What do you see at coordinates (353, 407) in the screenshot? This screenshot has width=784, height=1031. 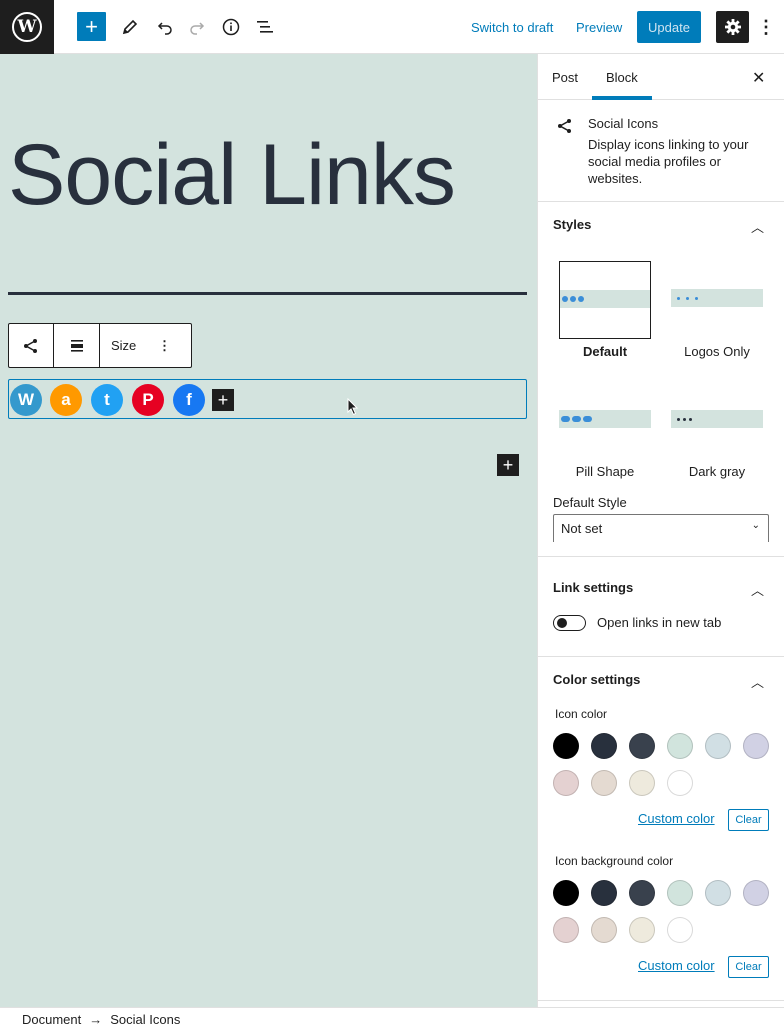 I see `mouse-cursor-icon` at bounding box center [353, 407].